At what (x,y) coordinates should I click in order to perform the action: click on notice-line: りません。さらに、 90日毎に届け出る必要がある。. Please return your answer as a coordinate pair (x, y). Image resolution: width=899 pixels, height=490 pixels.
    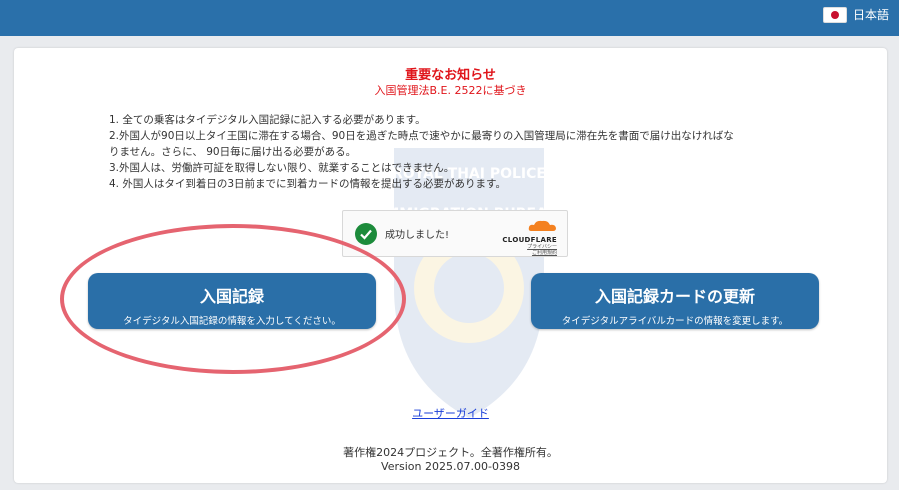
    Looking at the image, I should click on (233, 152).